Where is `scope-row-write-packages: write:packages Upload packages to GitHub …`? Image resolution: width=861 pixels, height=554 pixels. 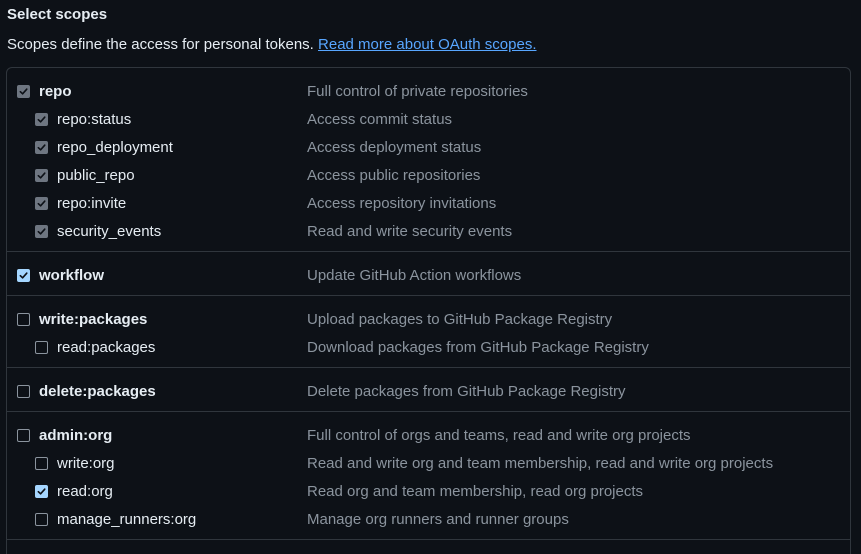 scope-row-write-packages: write:packages Upload packages to GitHub … is located at coordinates (428, 320).